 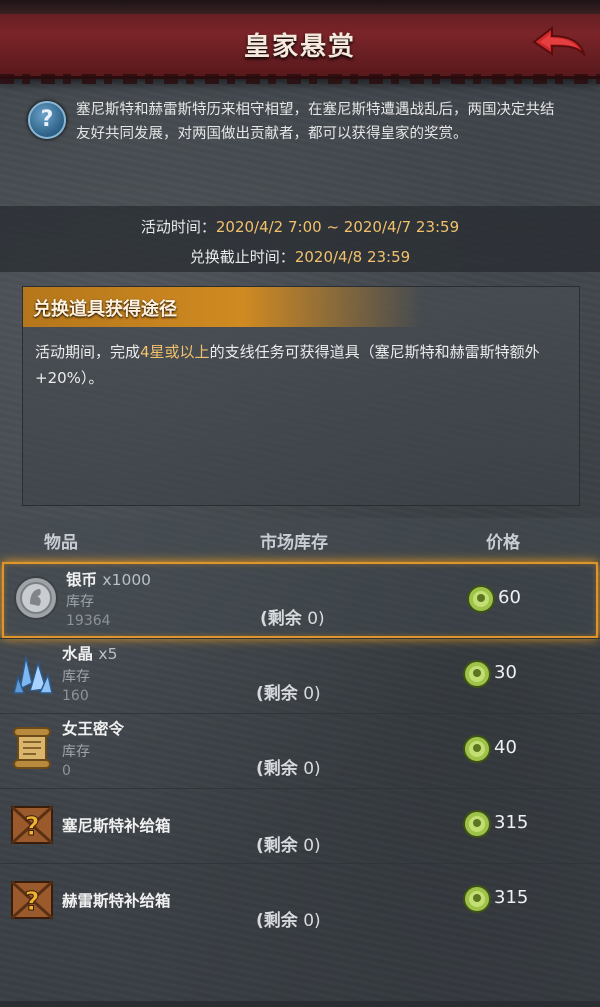 I want to click on stock-value: 19364, so click(x=88, y=621).